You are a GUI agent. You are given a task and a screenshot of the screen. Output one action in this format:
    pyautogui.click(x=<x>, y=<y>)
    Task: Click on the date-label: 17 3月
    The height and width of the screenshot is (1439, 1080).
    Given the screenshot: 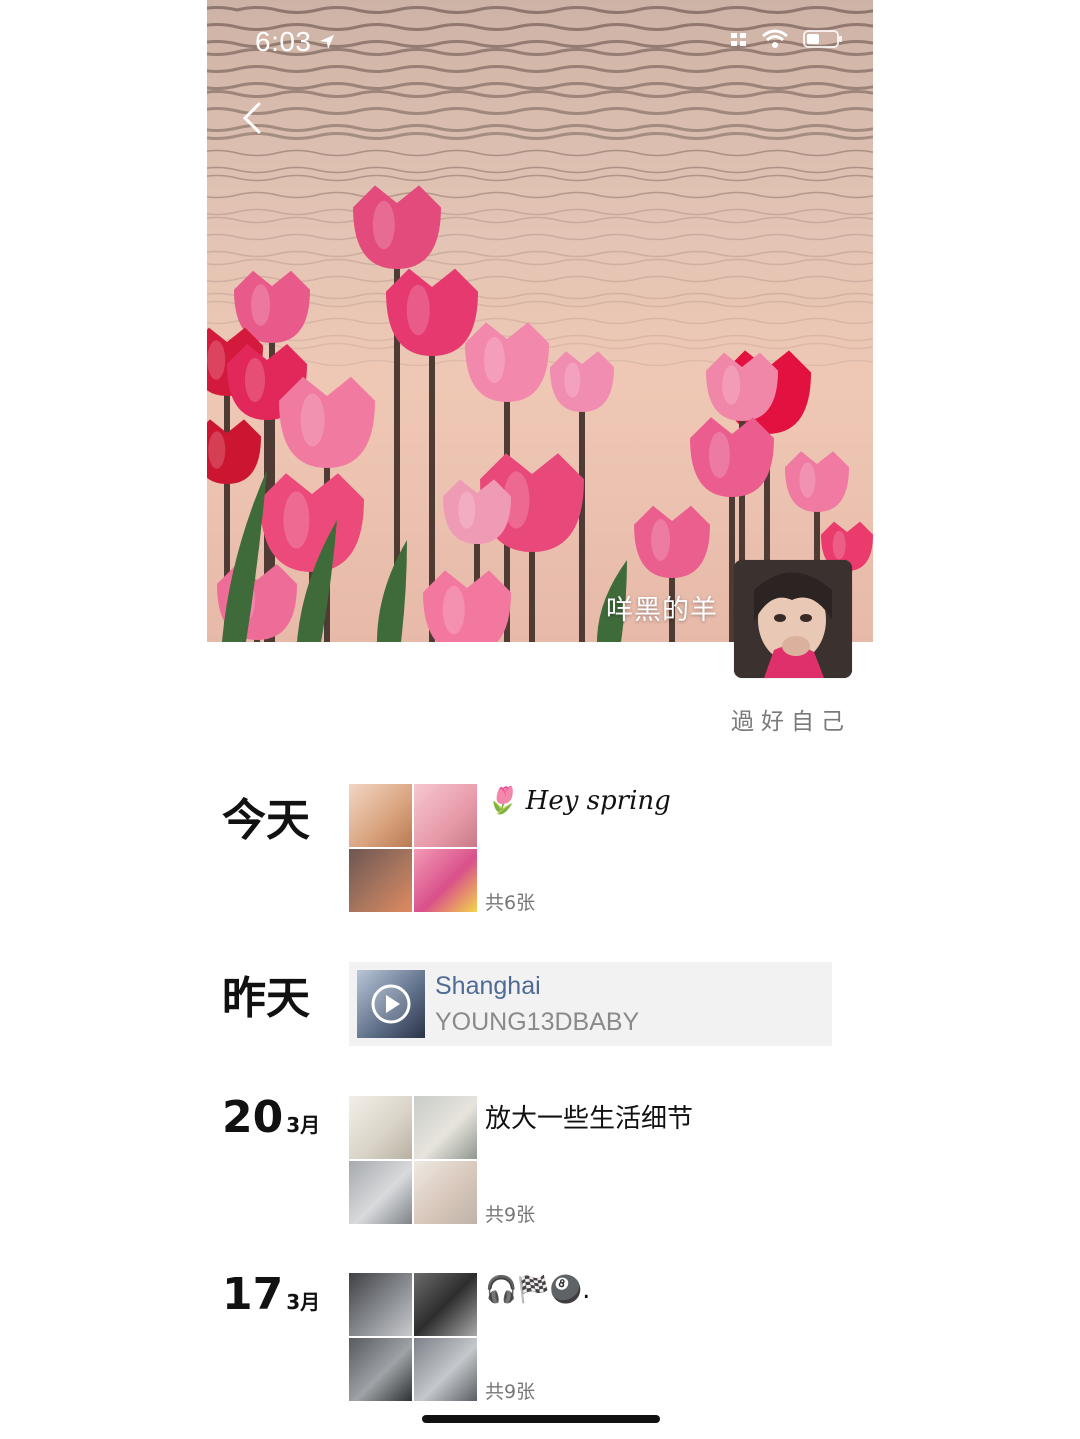 What is the action you would take?
    pyautogui.click(x=271, y=1294)
    